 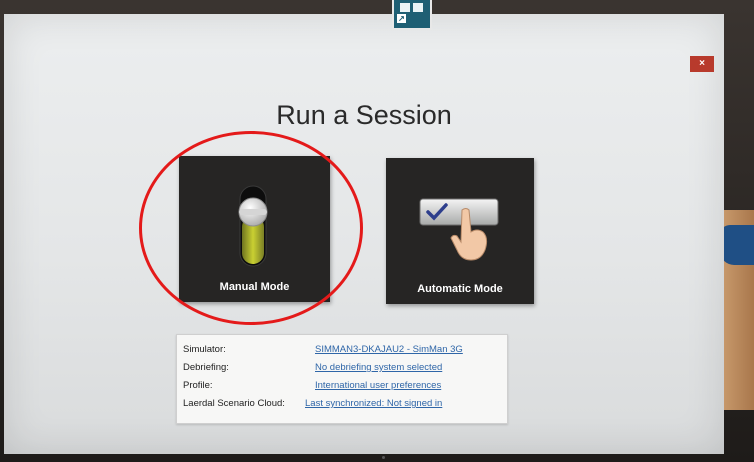 What do you see at coordinates (253, 226) in the screenshot?
I see `slider-toggle-icon` at bounding box center [253, 226].